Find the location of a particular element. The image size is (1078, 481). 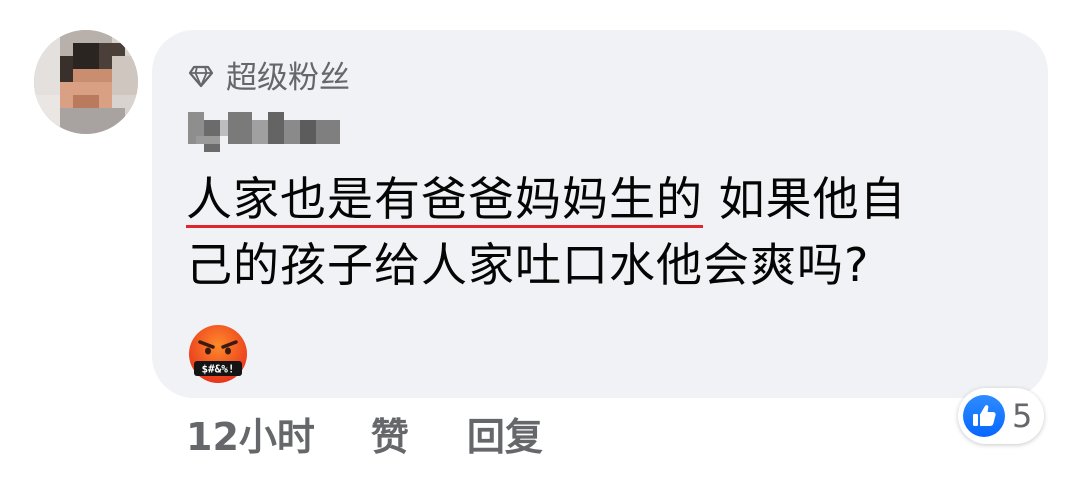

top-fan-badge: 超级粉丝 is located at coordinates (269, 74).